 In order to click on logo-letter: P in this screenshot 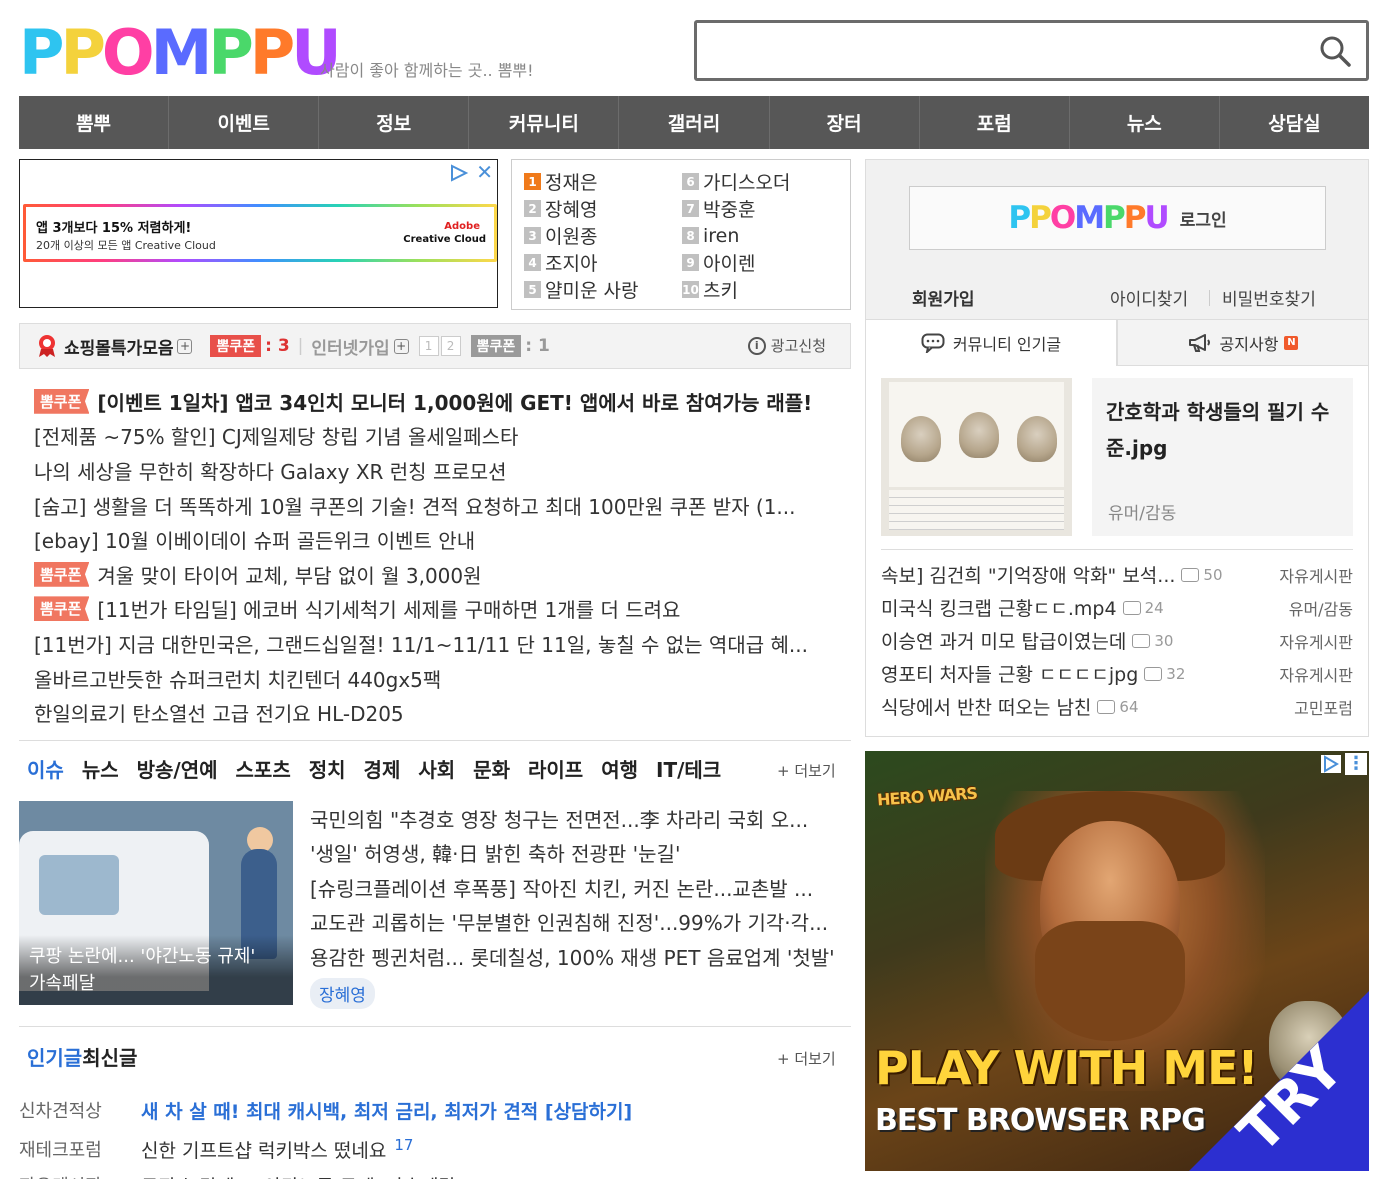, I will do `click(1135, 218)`.